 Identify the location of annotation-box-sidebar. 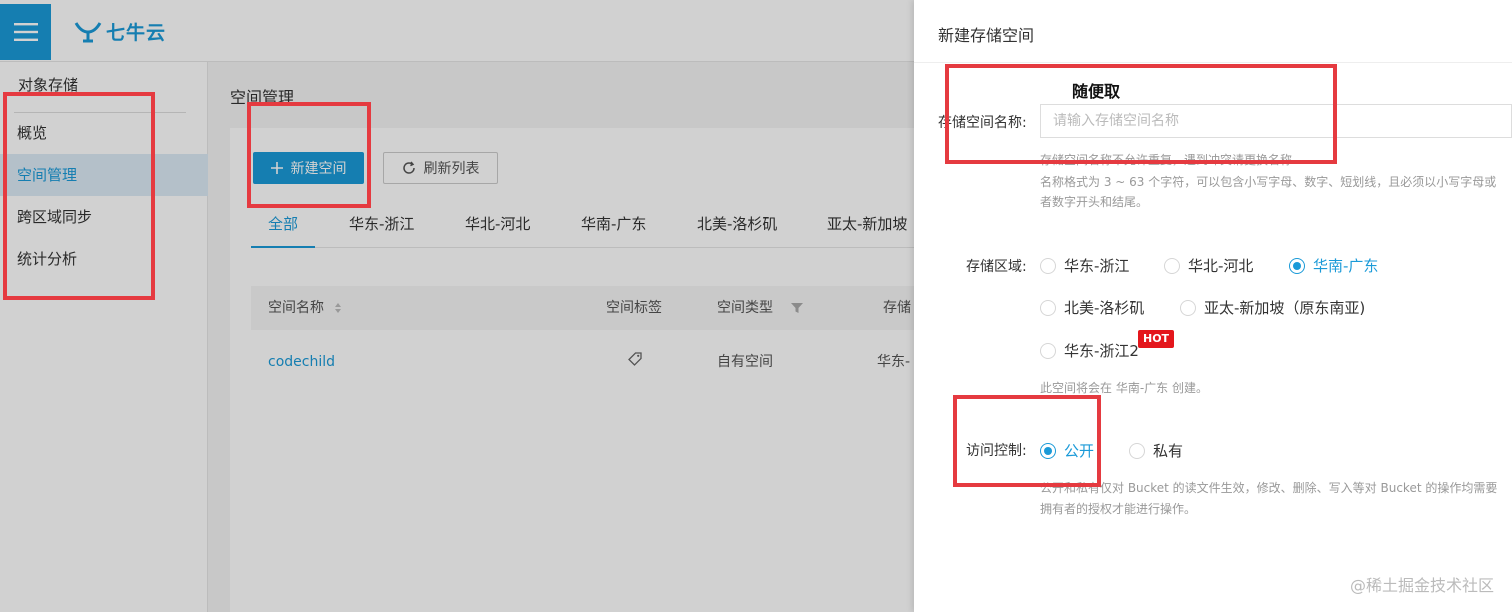
(79, 196).